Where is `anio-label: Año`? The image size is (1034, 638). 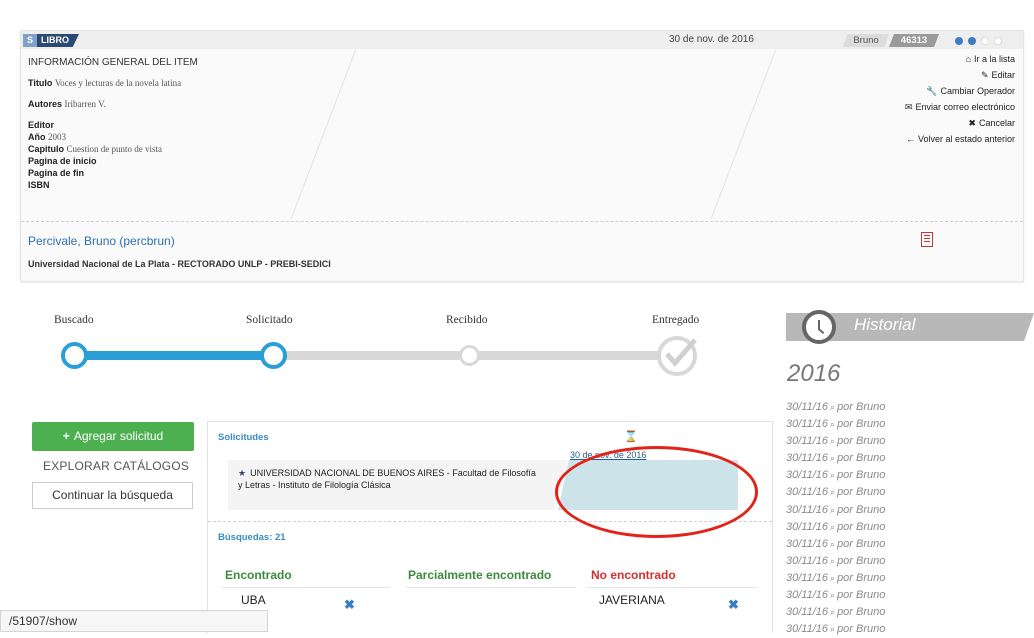 anio-label: Año is located at coordinates (37, 137).